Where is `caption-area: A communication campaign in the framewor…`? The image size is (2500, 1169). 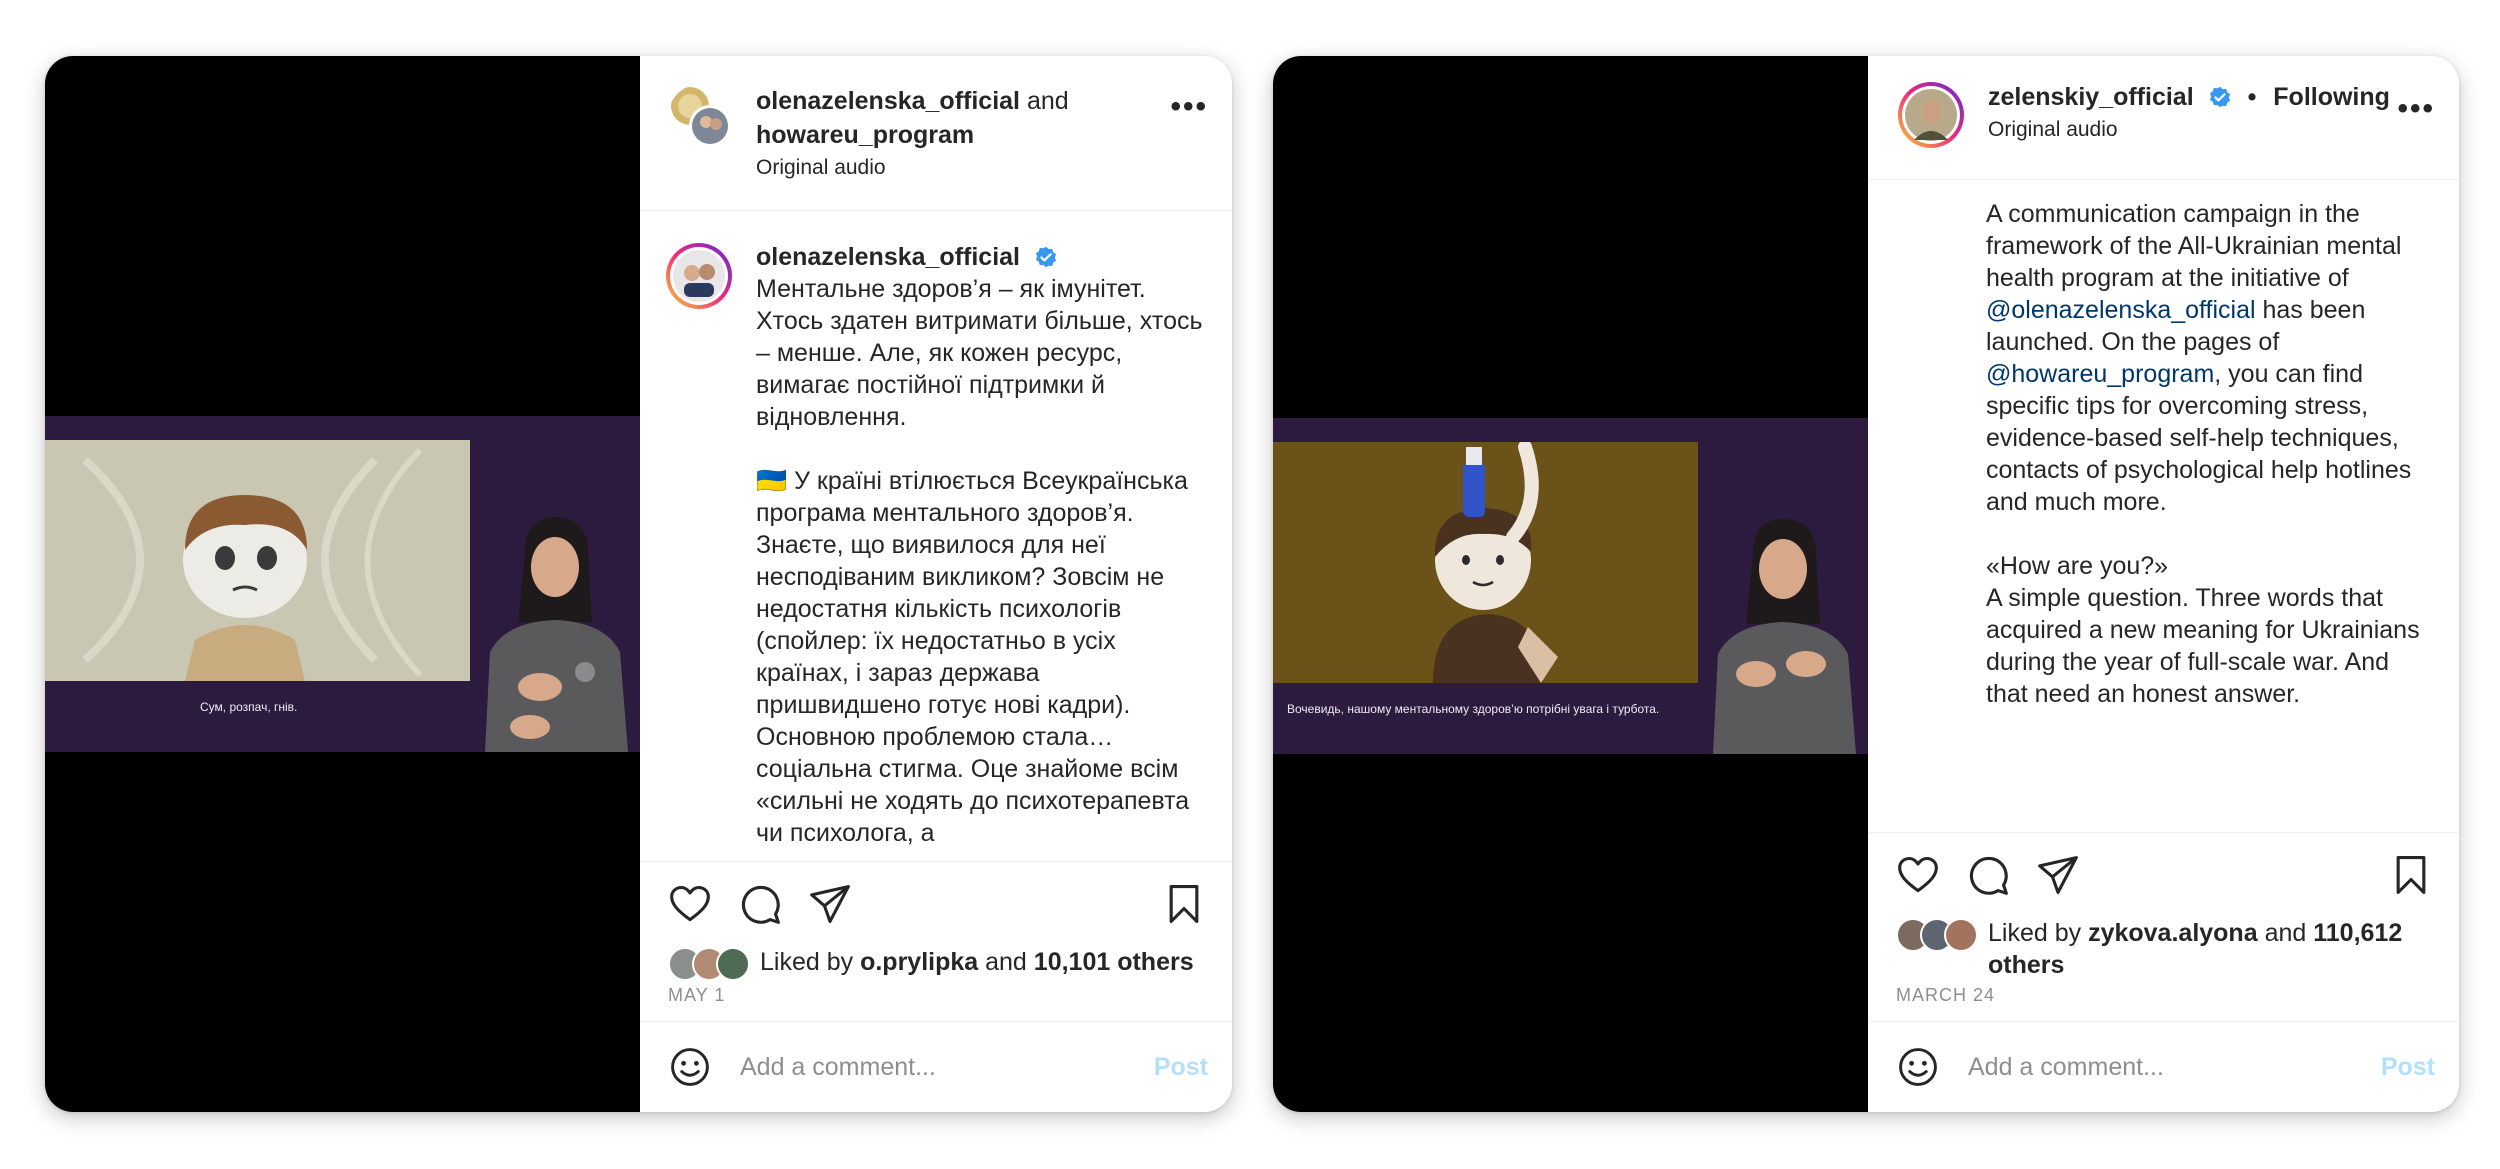 caption-area: A communication campaign in the framewor… is located at coordinates (2163, 506).